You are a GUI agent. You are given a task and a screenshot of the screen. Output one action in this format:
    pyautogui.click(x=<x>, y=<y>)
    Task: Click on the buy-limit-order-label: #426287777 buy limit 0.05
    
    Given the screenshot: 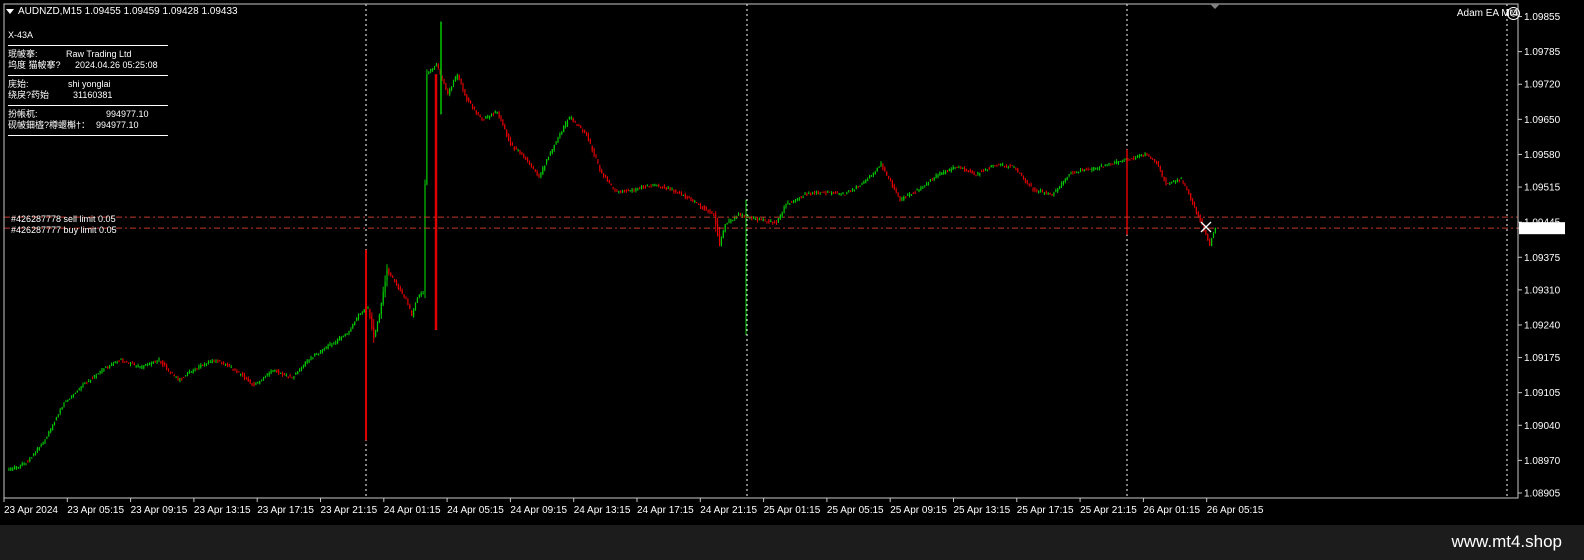 What is the action you would take?
    pyautogui.click(x=64, y=230)
    